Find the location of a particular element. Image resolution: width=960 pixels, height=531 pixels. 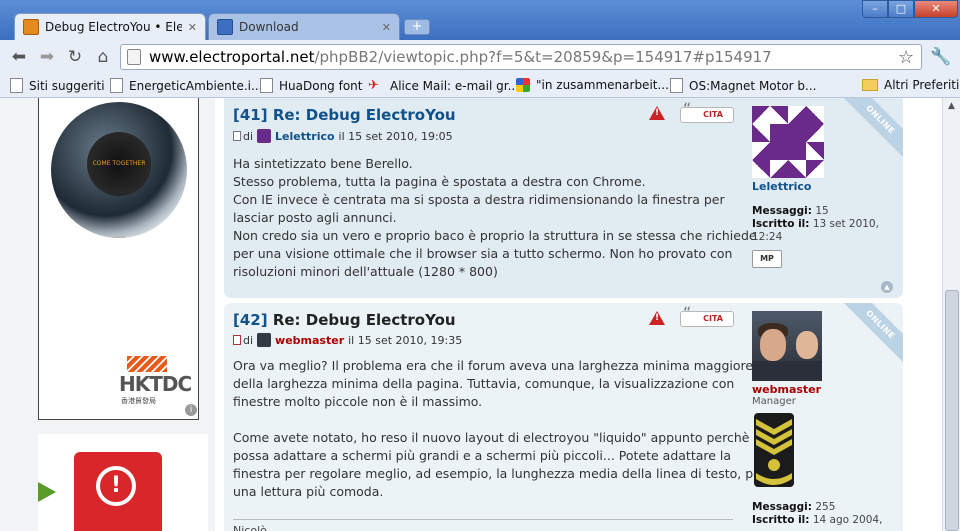

ad-info-icon: i is located at coordinates (191, 410).